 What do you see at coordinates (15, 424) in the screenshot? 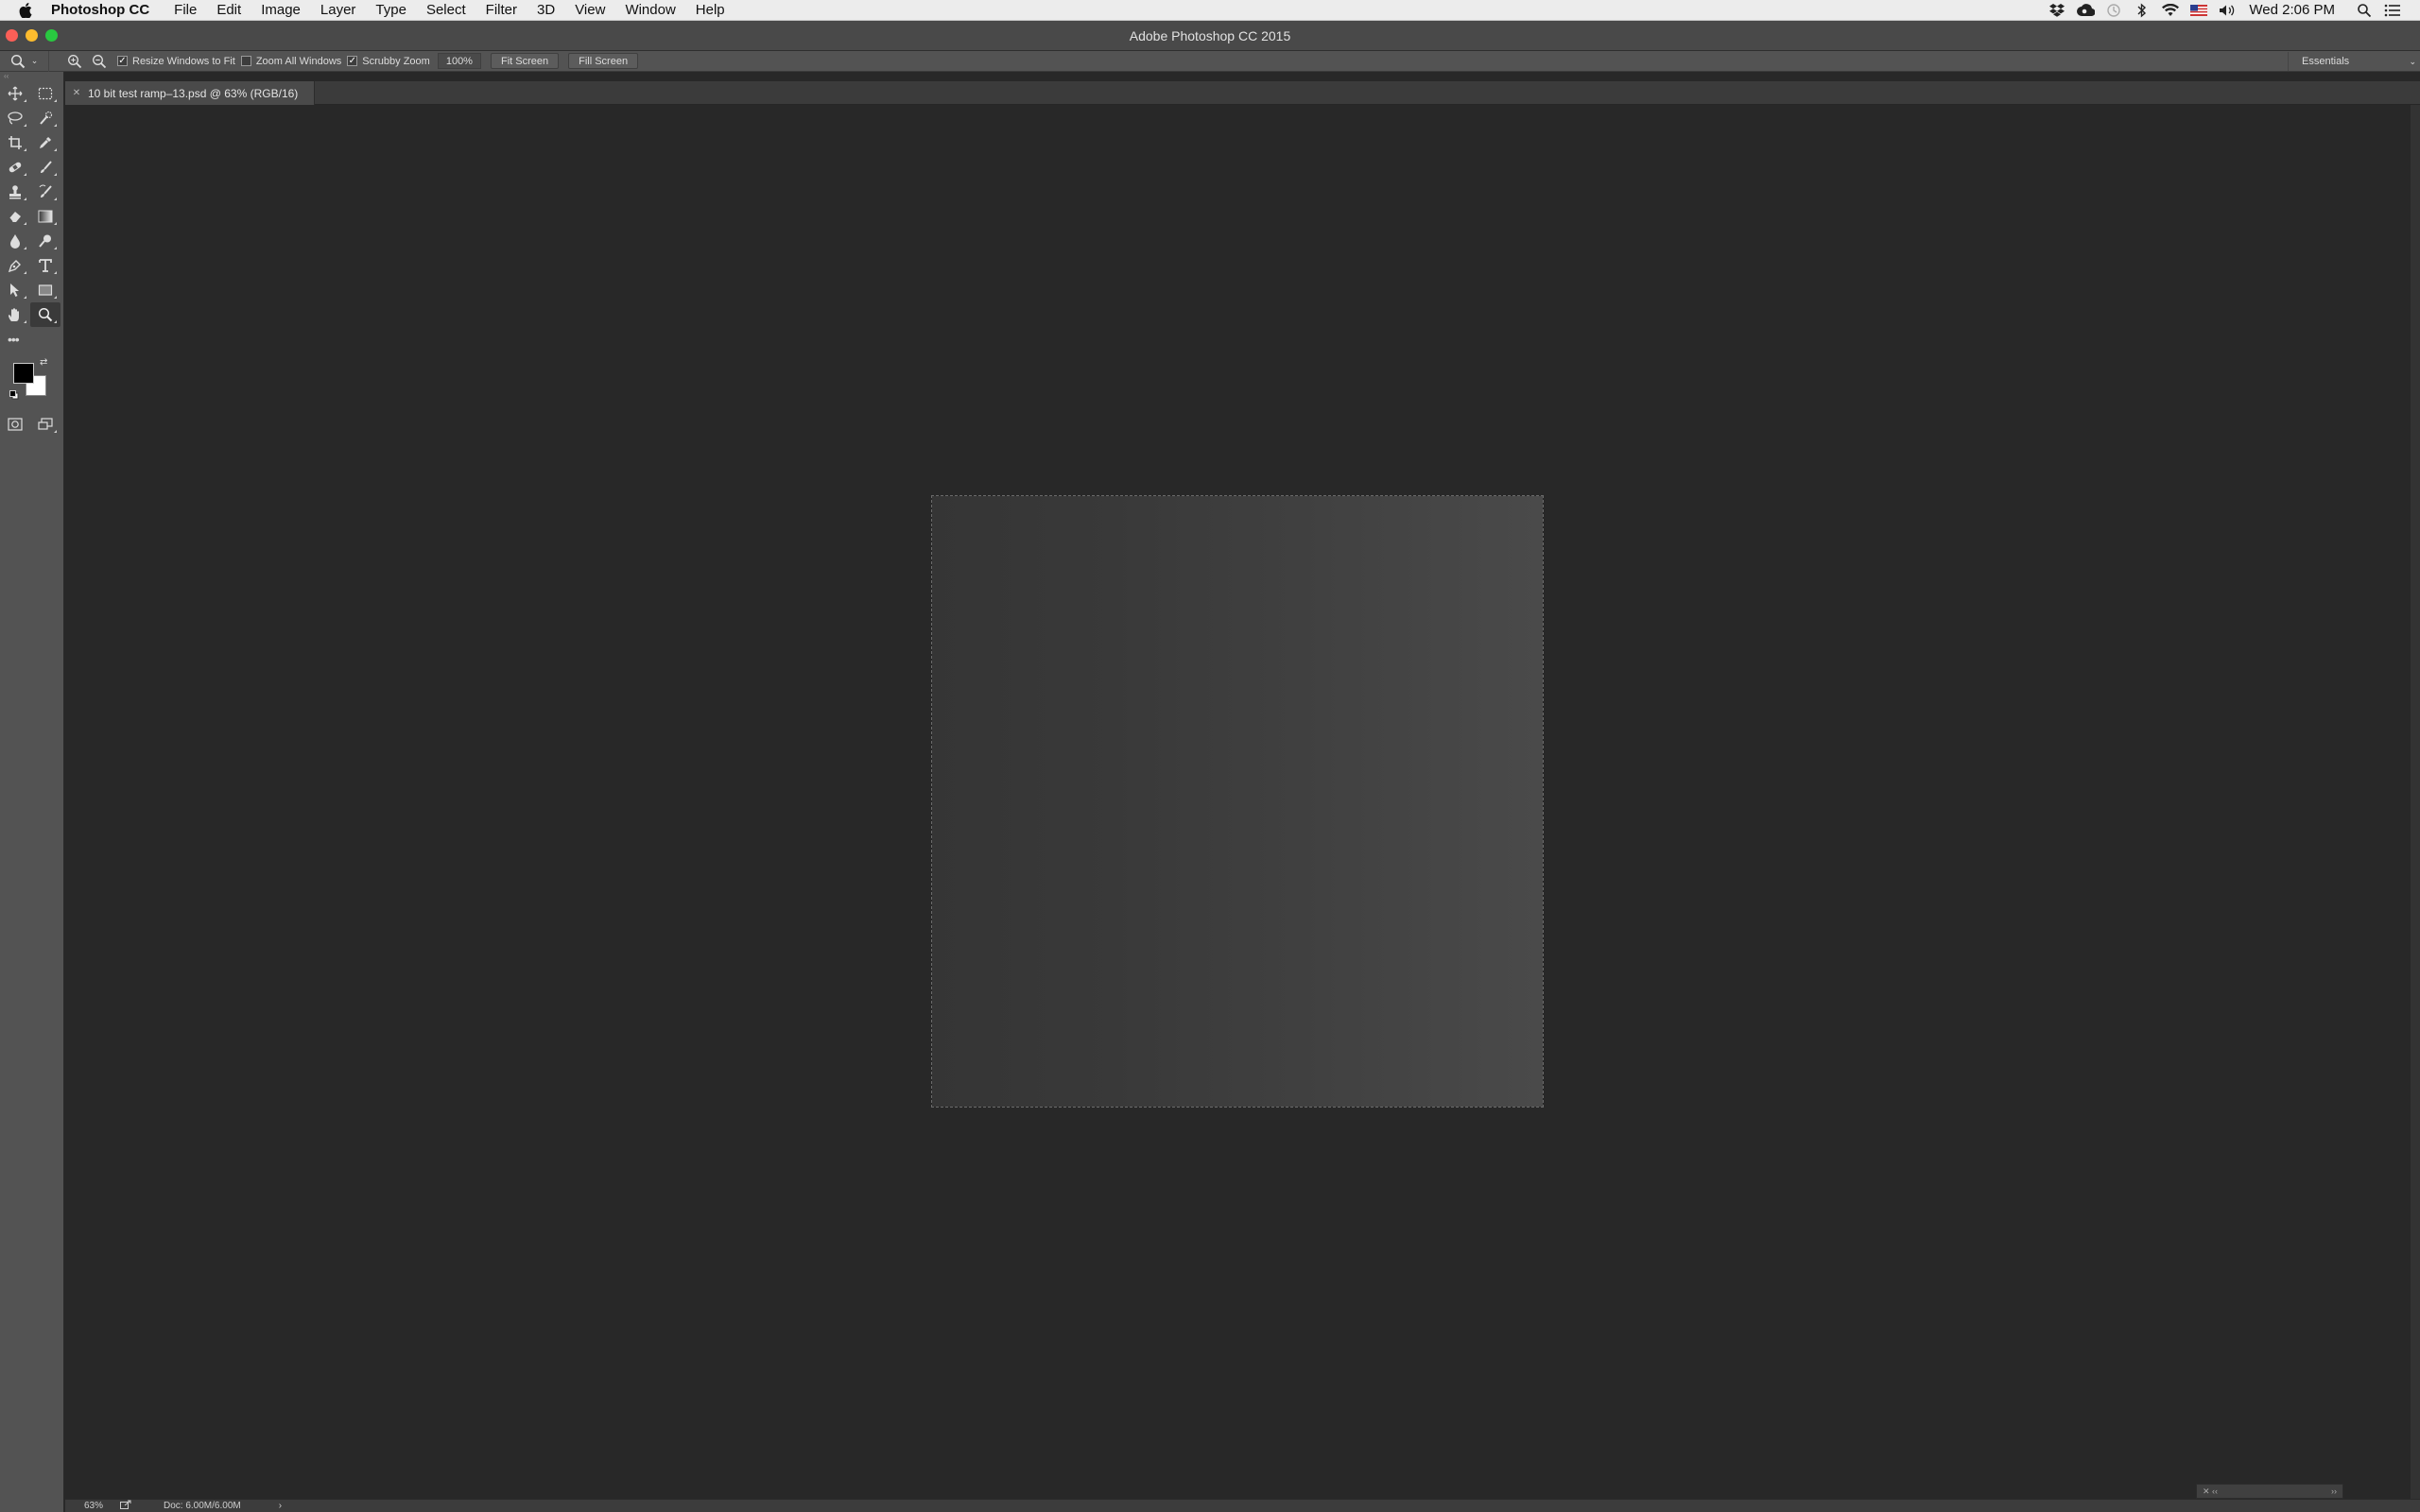
I see `quick-mask-button` at bounding box center [15, 424].